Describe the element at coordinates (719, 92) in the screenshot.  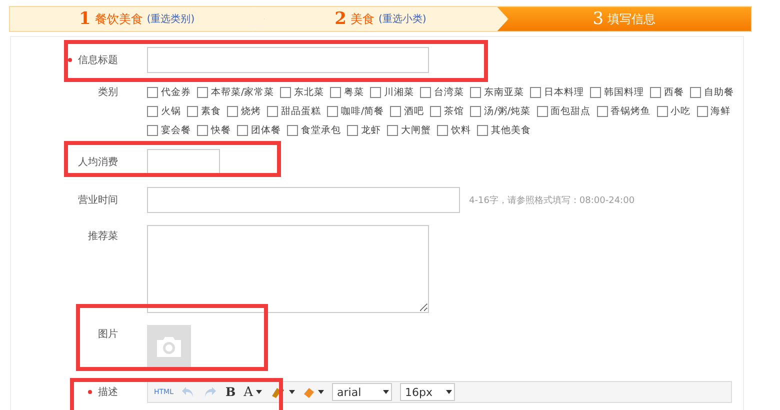
I see `checkbox-label: 自助餐` at that location.